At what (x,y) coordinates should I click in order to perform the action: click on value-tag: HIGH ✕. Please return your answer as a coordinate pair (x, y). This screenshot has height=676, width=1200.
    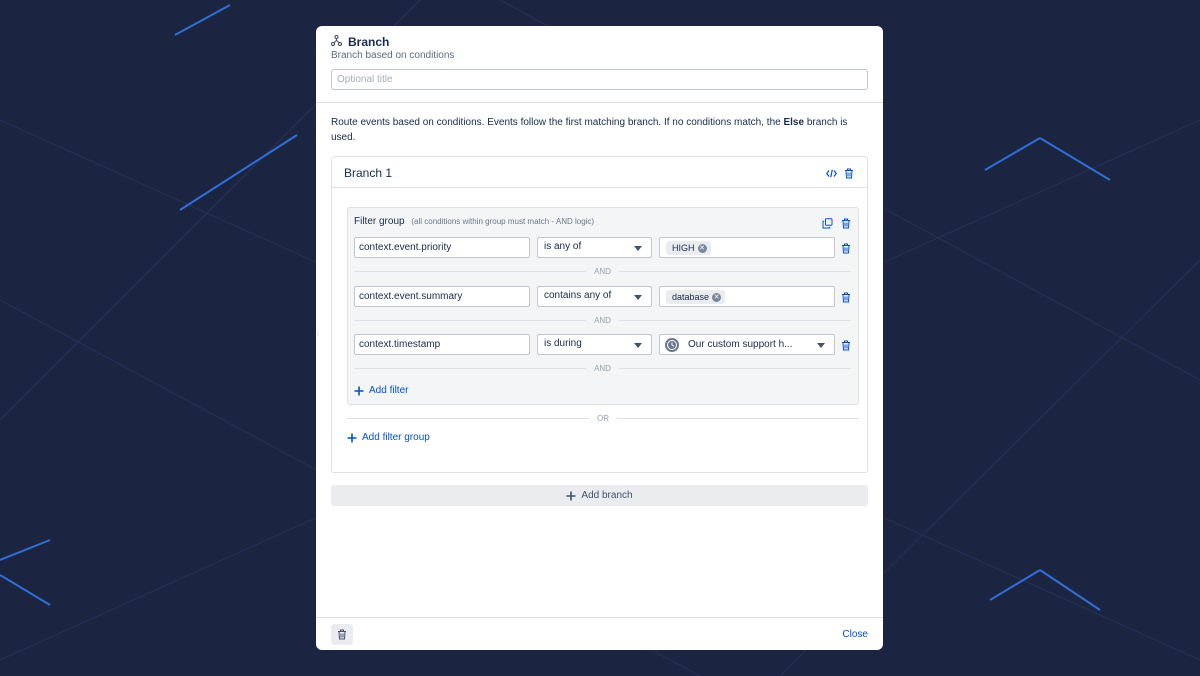
    Looking at the image, I should click on (688, 248).